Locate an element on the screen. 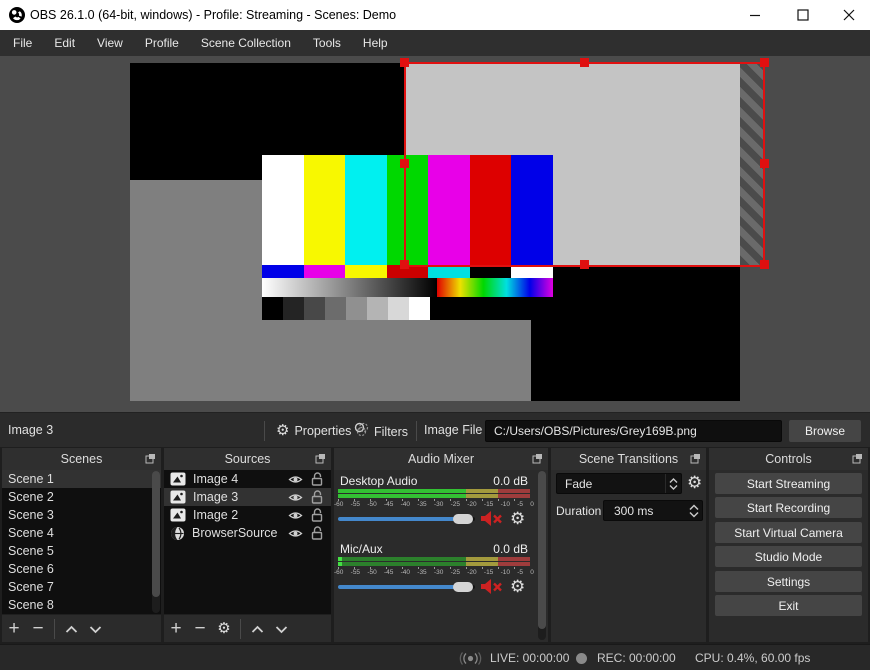 Image resolution: width=870 pixels, height=670 pixels. minimize-button is located at coordinates (755, 15).